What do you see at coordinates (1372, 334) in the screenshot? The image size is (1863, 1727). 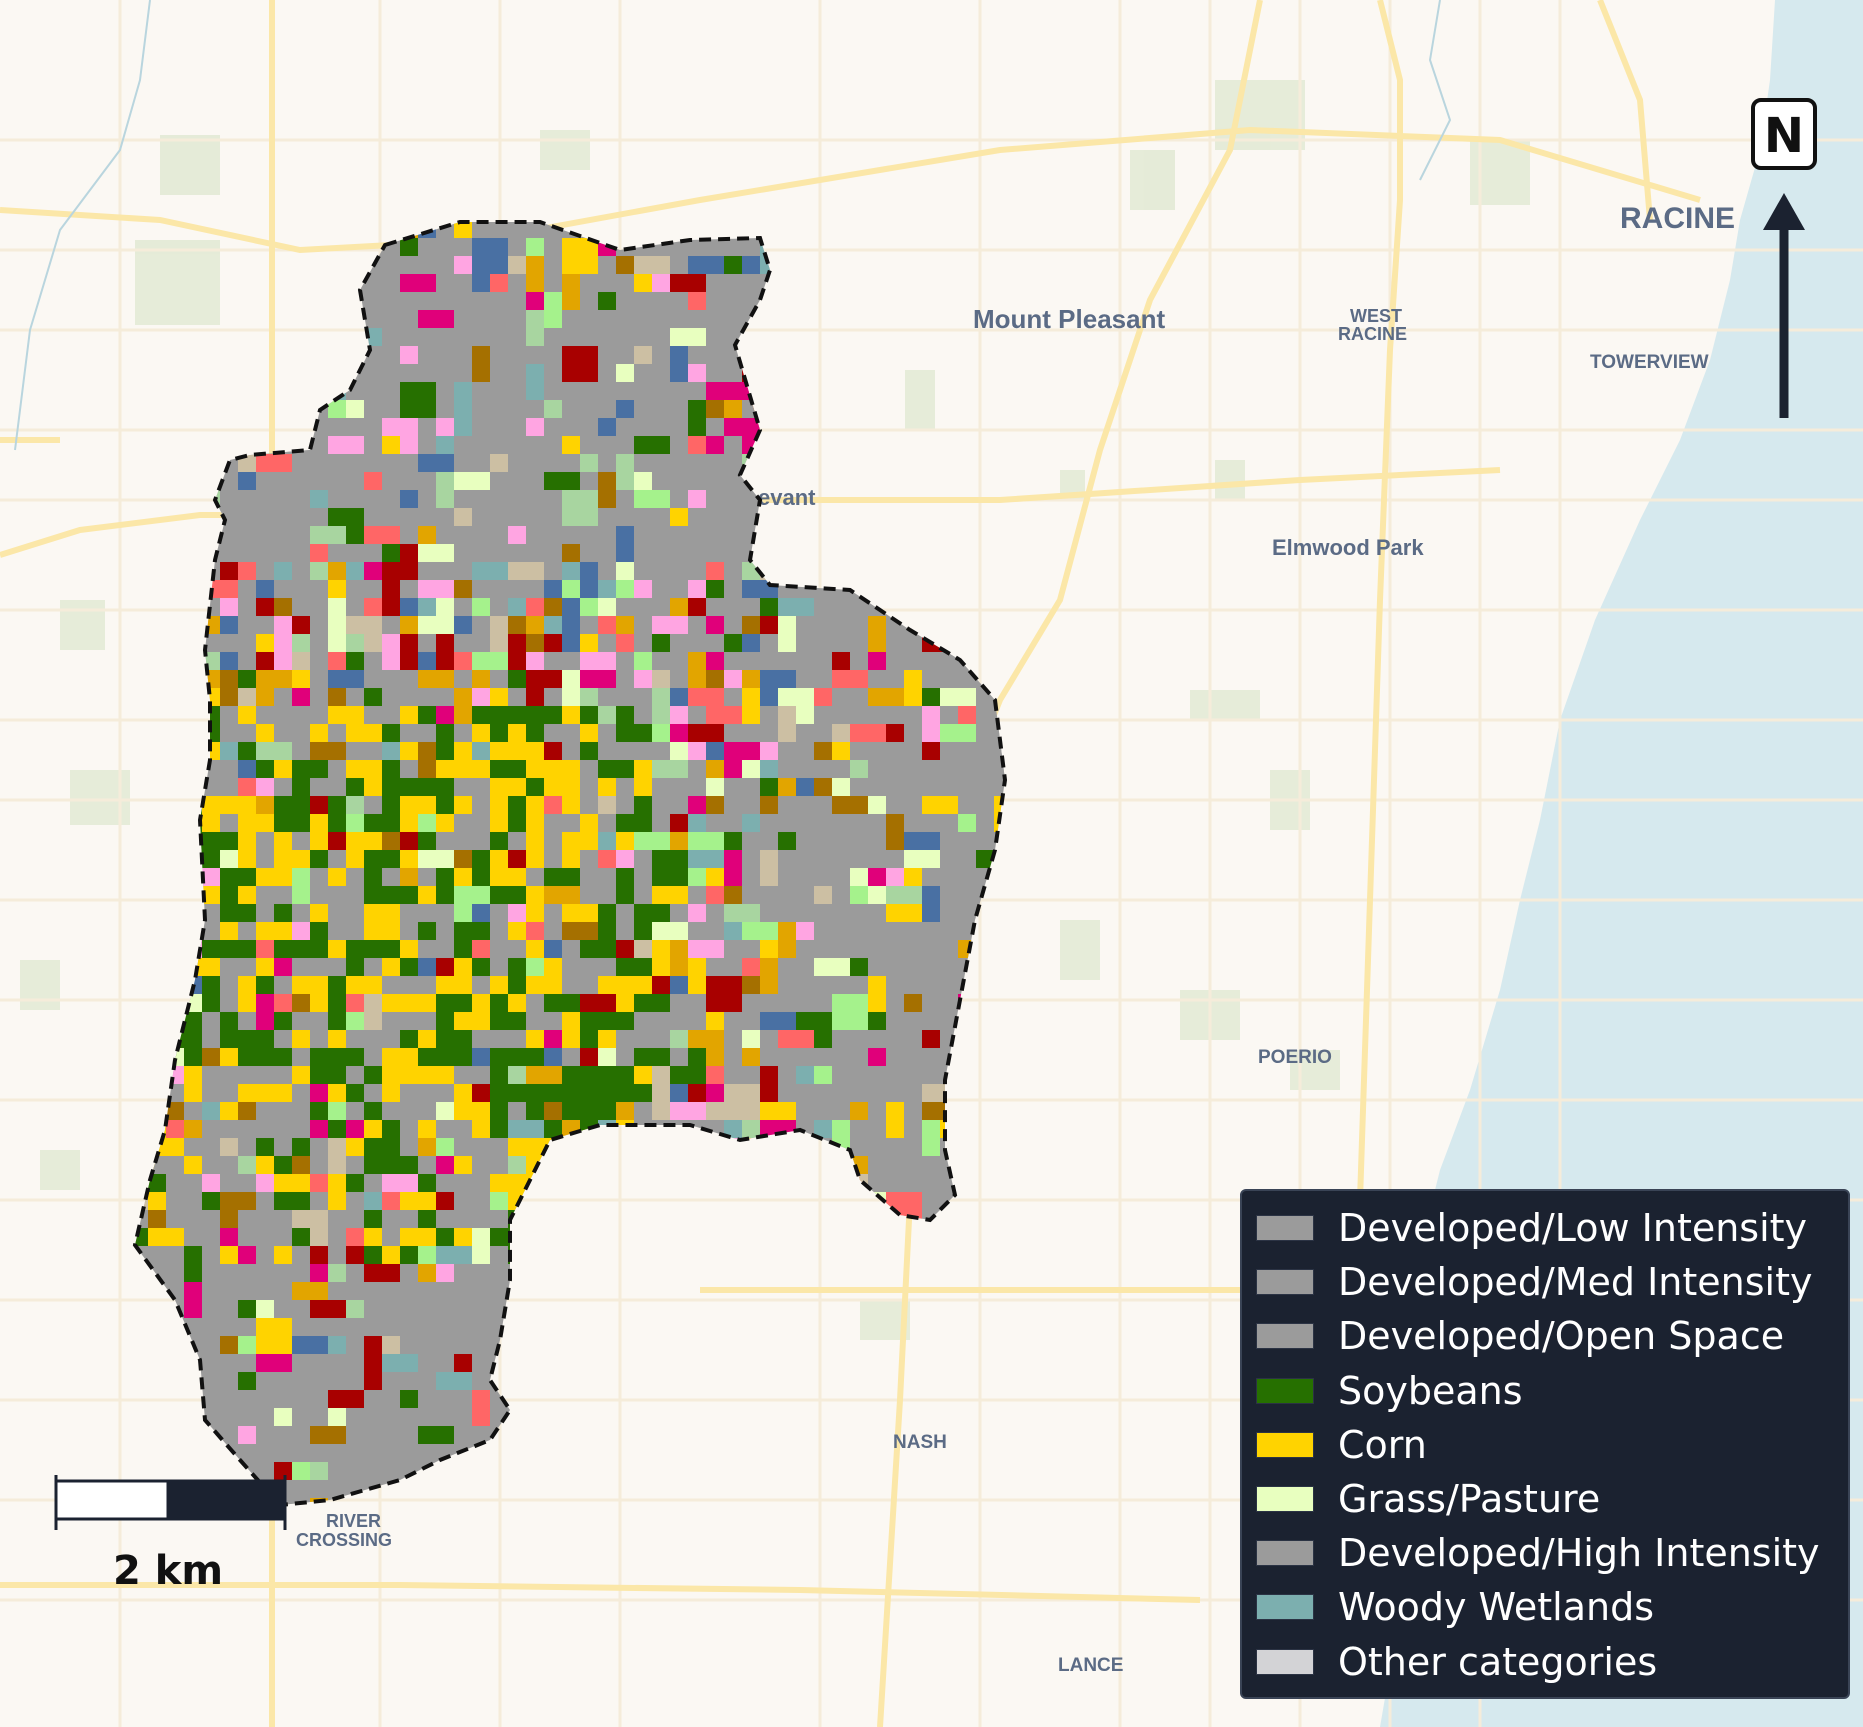 I see `place-label-west-racine: RACINE` at bounding box center [1372, 334].